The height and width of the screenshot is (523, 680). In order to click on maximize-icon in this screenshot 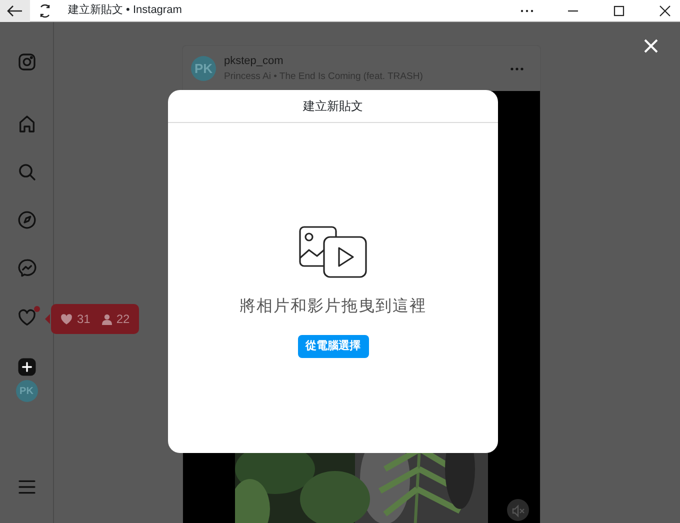, I will do `click(619, 10)`.